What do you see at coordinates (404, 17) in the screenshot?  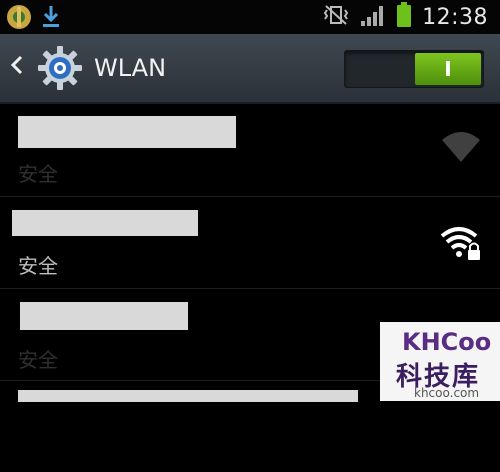 I see `battery-icon` at bounding box center [404, 17].